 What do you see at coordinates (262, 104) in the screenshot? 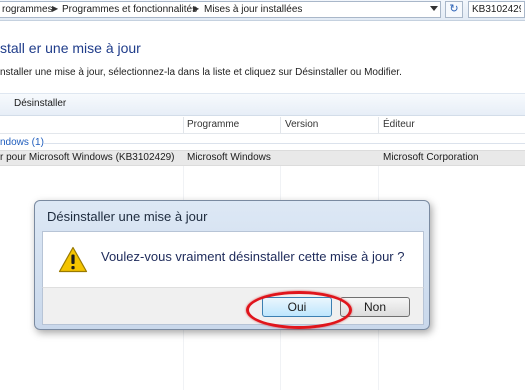
I see `command-bar: Désinstaller` at bounding box center [262, 104].